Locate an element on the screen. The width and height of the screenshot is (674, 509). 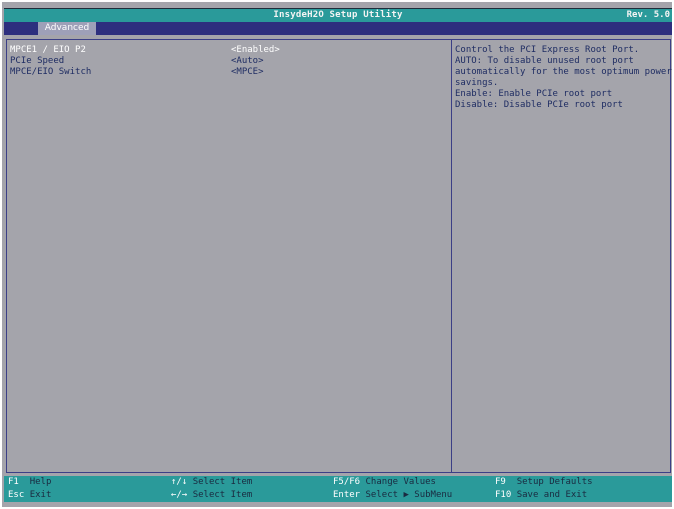
key-hint-submenu: Enter Select ▶ SubMenu is located at coordinates (392, 495).